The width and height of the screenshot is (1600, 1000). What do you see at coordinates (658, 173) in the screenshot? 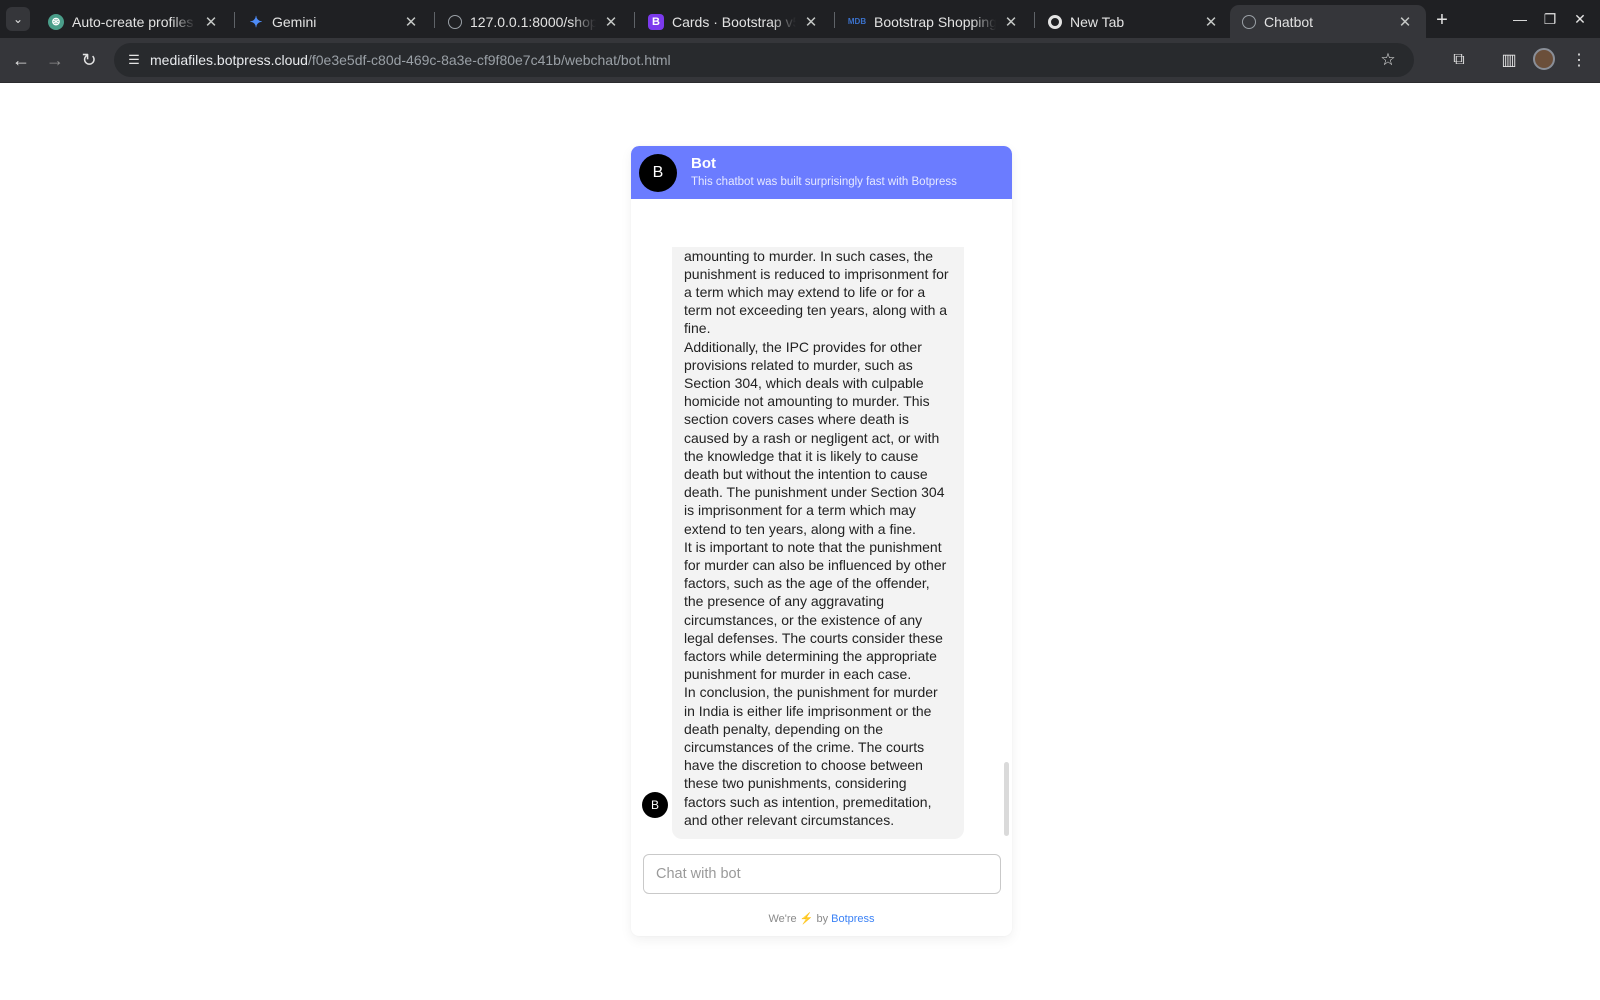
I see `bot-avatar: B` at bounding box center [658, 173].